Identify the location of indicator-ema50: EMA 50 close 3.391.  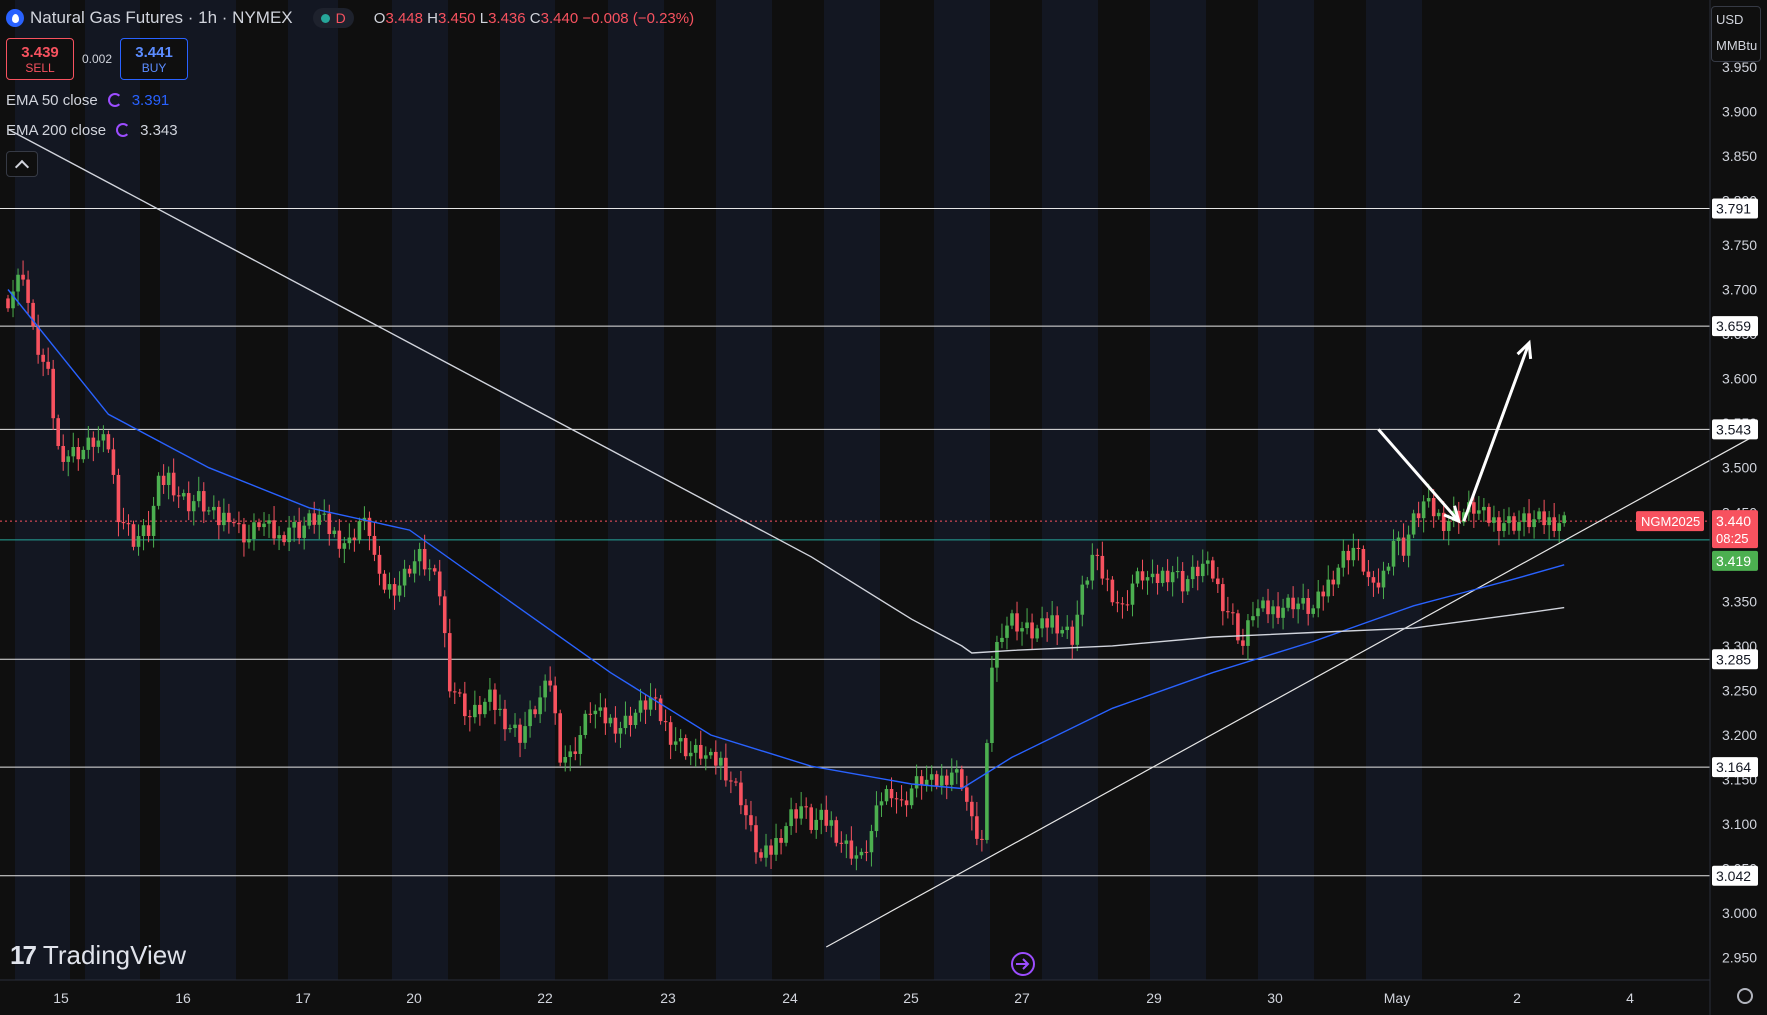
(87, 100).